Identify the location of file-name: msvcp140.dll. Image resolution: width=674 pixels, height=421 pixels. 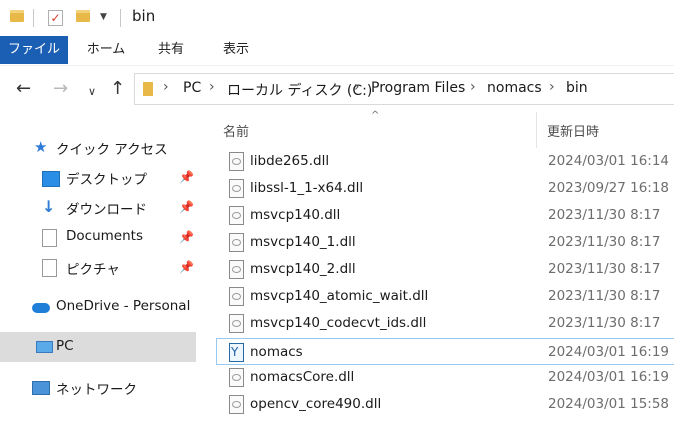
(295, 215).